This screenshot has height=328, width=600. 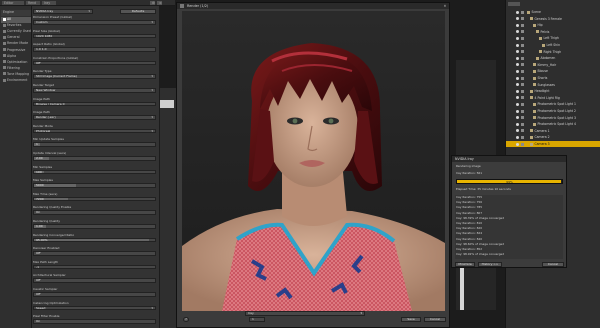 I want to click on category-item: Optimization, so click(x=16, y=63).